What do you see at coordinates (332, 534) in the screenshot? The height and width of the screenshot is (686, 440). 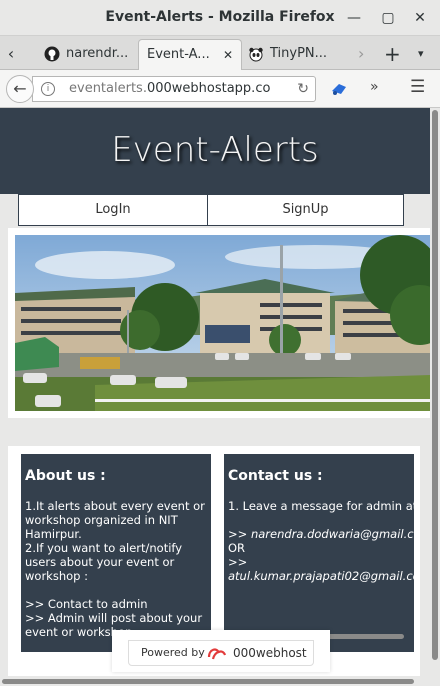 I see `email1-link: narendra.dodwaria@gmail.com` at bounding box center [332, 534].